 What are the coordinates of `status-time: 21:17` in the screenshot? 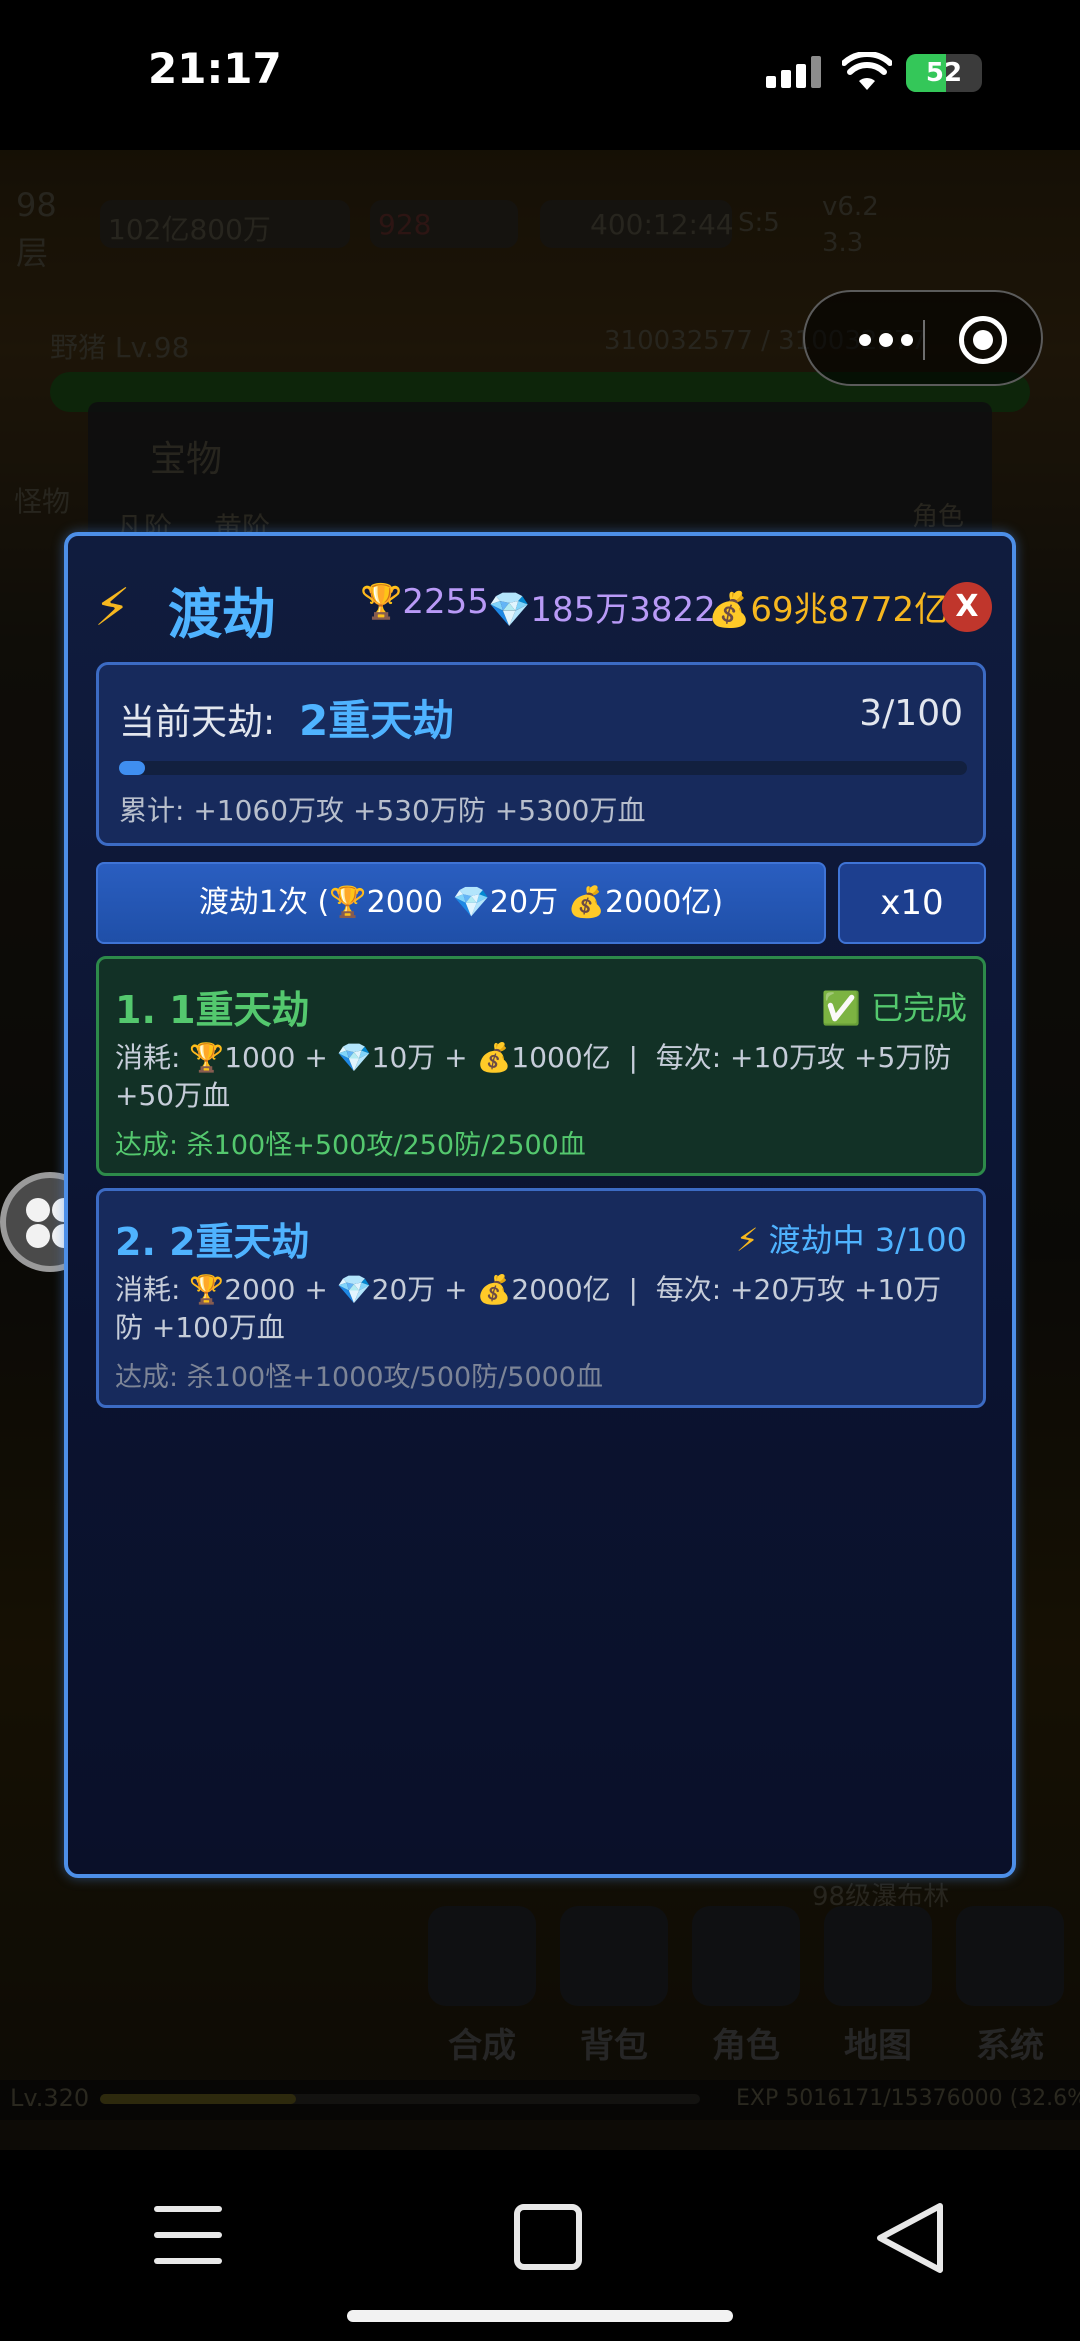 It's located at (215, 68).